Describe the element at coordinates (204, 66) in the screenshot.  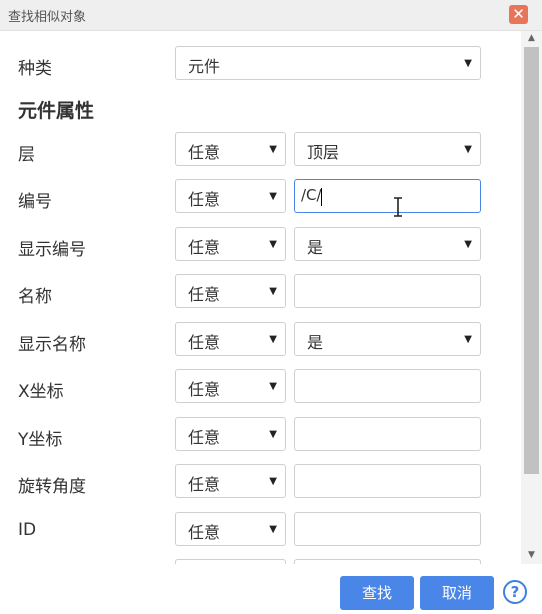
I see `kind-select-value: 元件` at that location.